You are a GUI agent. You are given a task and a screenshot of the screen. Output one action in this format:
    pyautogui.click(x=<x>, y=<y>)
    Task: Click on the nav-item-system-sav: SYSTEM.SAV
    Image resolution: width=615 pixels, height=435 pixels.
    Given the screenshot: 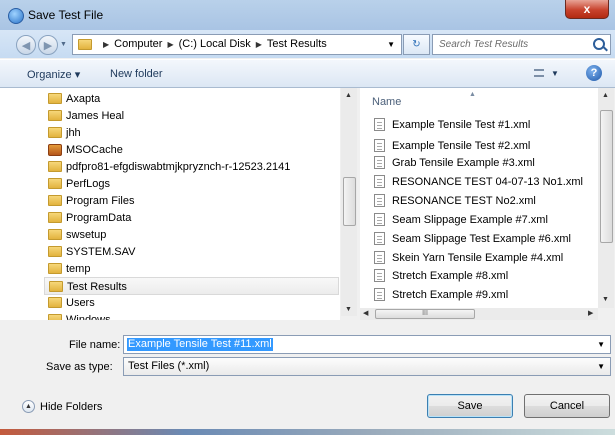 What is the action you would take?
    pyautogui.click(x=191, y=252)
    